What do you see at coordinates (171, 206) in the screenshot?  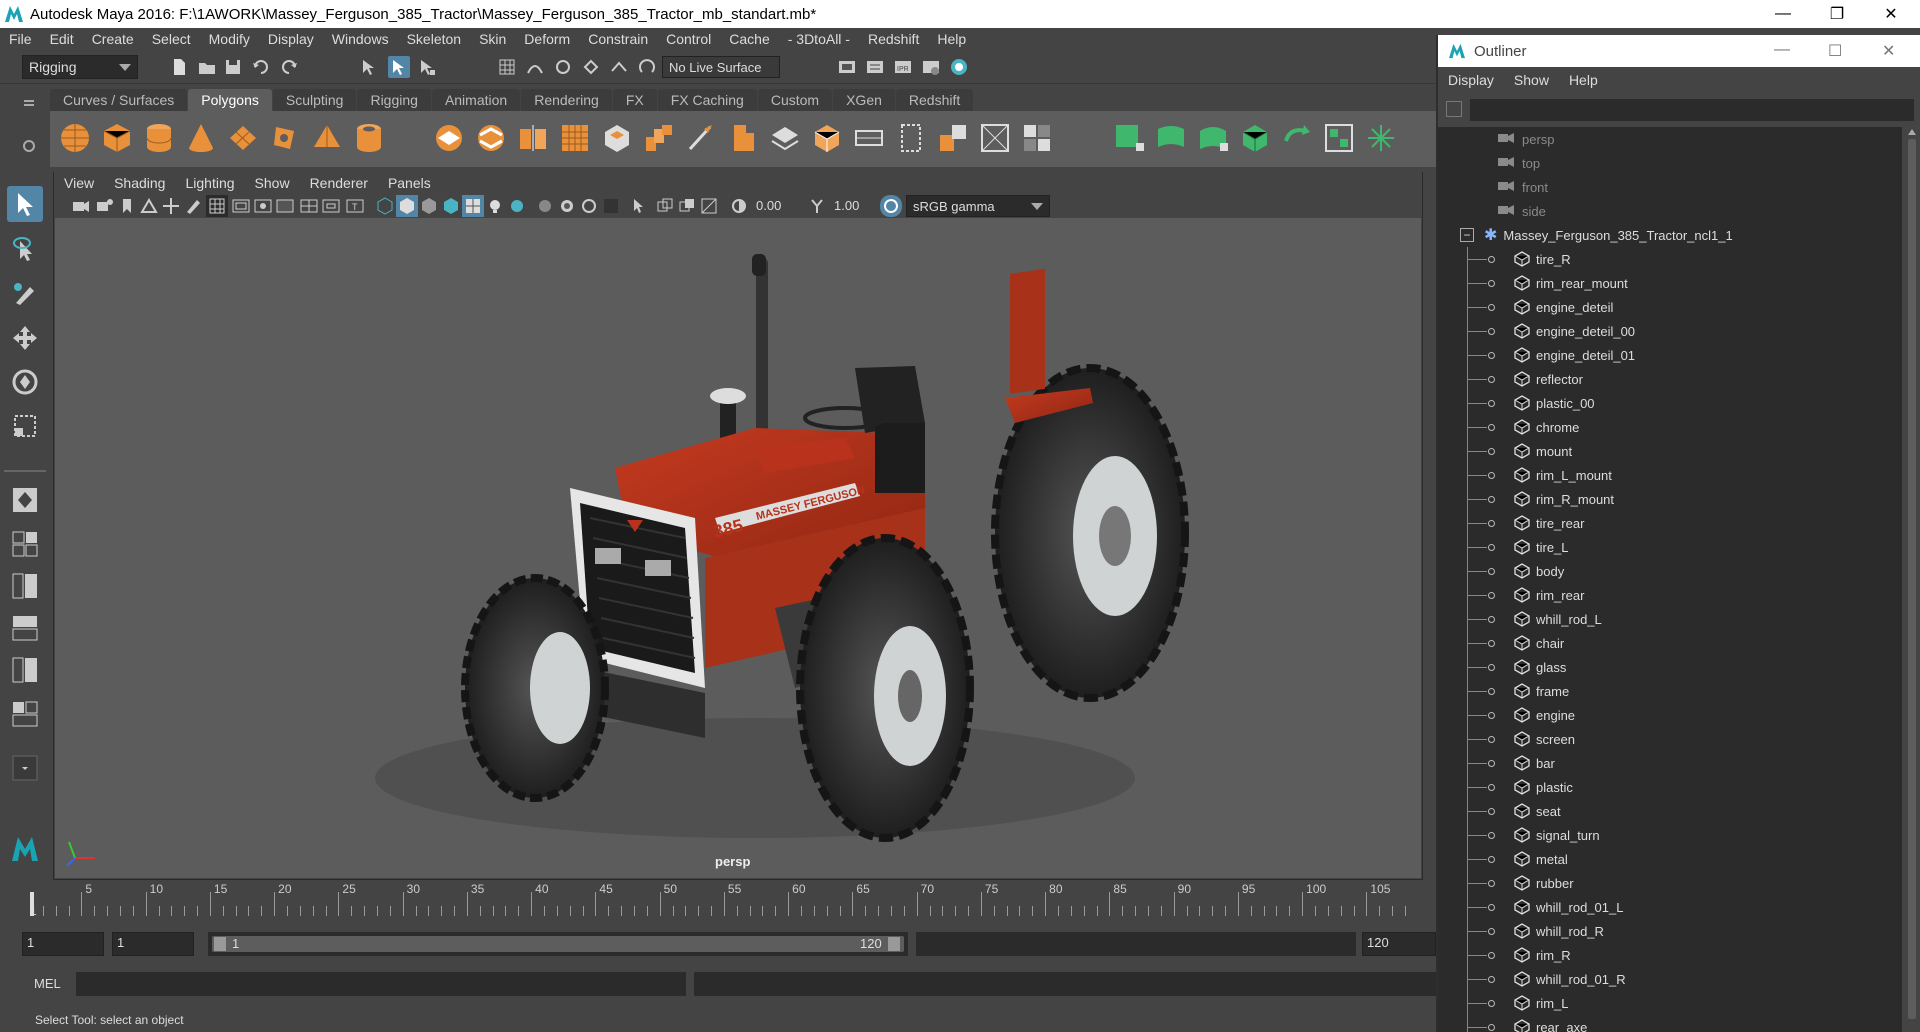 I see `2d-pan-zoom-icon` at bounding box center [171, 206].